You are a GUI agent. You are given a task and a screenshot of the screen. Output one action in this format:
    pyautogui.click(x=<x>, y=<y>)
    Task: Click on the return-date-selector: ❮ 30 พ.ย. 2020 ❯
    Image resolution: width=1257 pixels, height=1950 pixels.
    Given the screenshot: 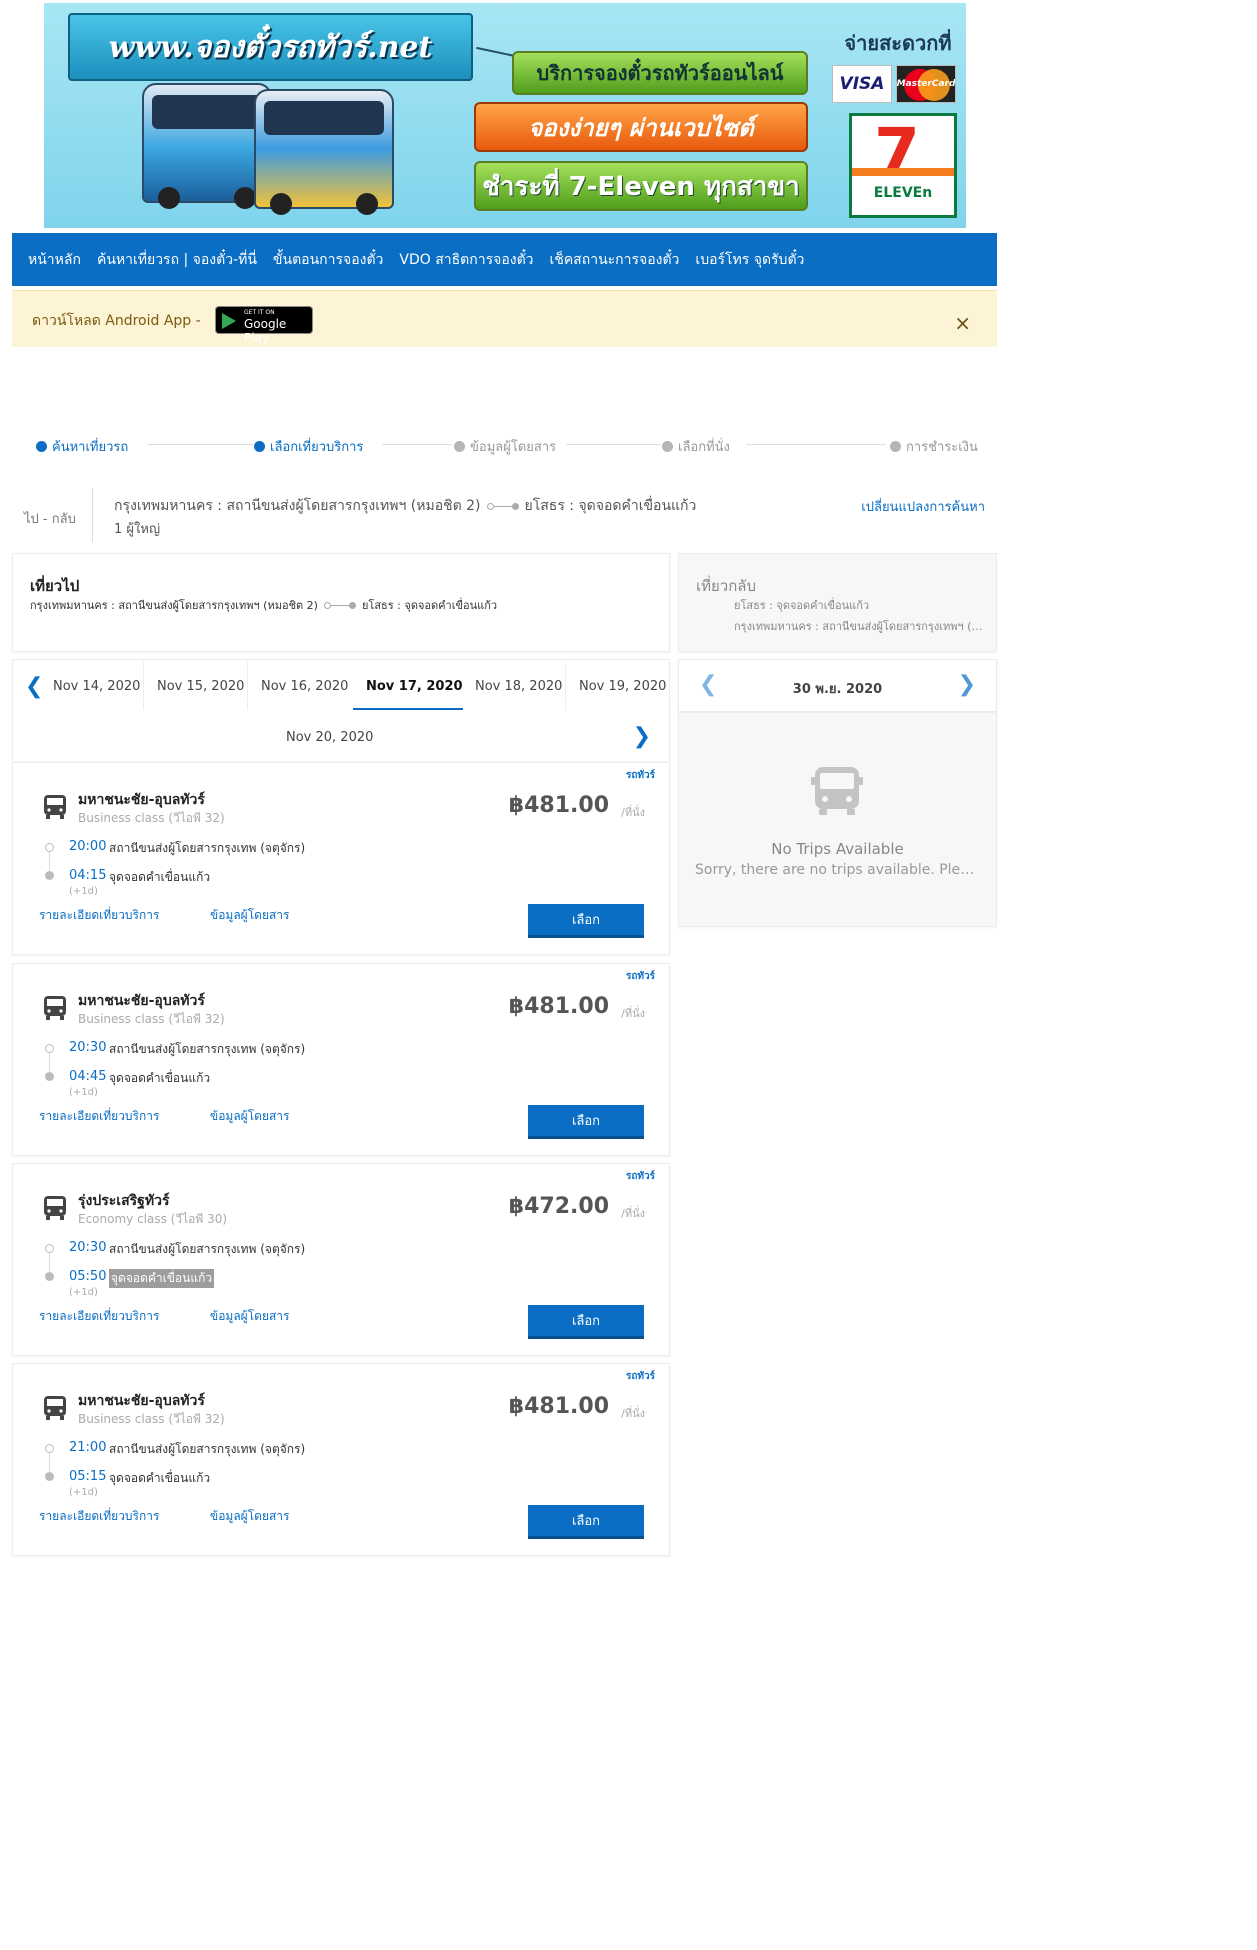 What is the action you would take?
    pyautogui.click(x=837, y=685)
    